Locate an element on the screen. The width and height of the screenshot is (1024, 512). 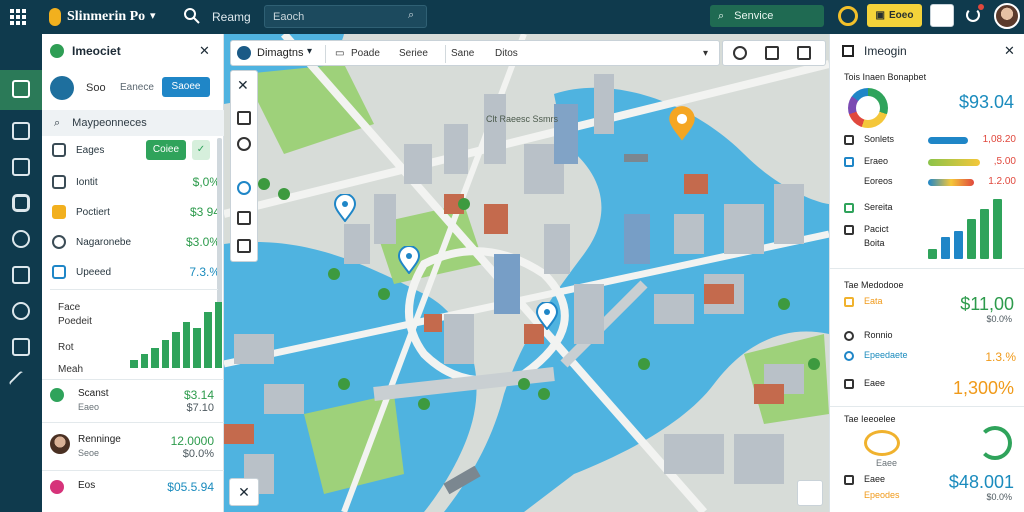
tab-third: Saoee is located at coordinates (186, 87).